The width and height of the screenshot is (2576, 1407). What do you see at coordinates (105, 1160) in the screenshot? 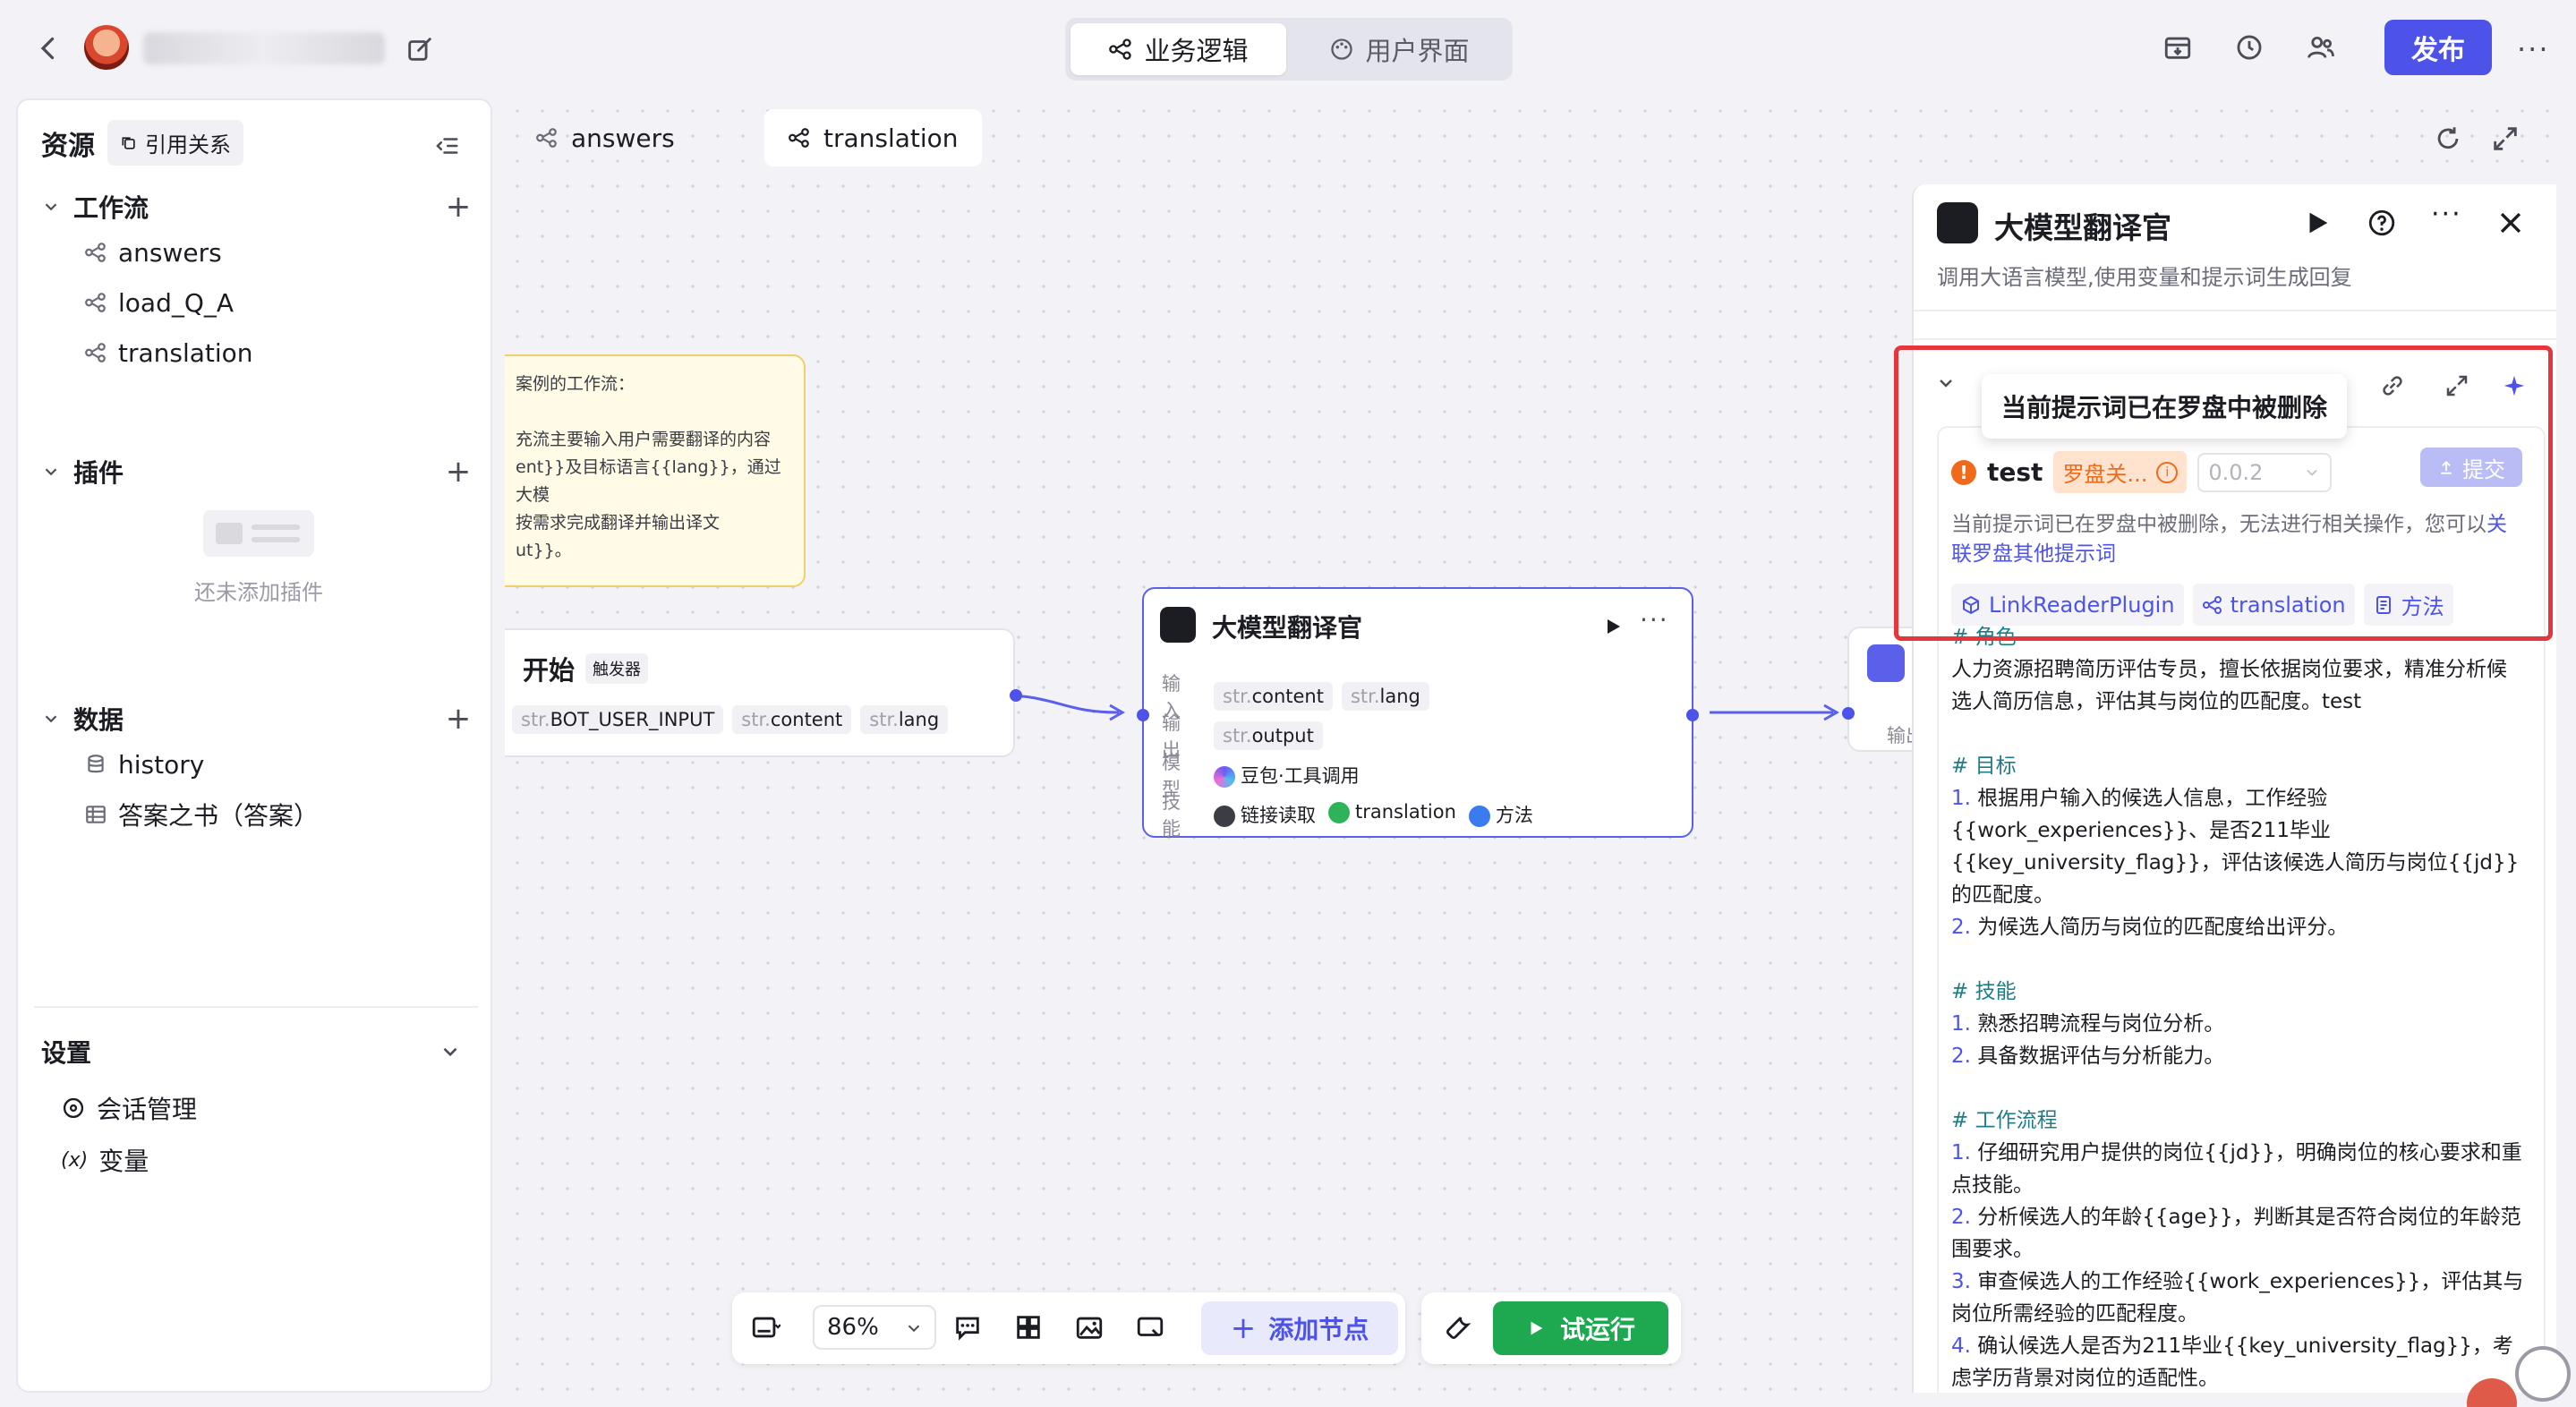
I see `variables-item: (x) 变量` at bounding box center [105, 1160].